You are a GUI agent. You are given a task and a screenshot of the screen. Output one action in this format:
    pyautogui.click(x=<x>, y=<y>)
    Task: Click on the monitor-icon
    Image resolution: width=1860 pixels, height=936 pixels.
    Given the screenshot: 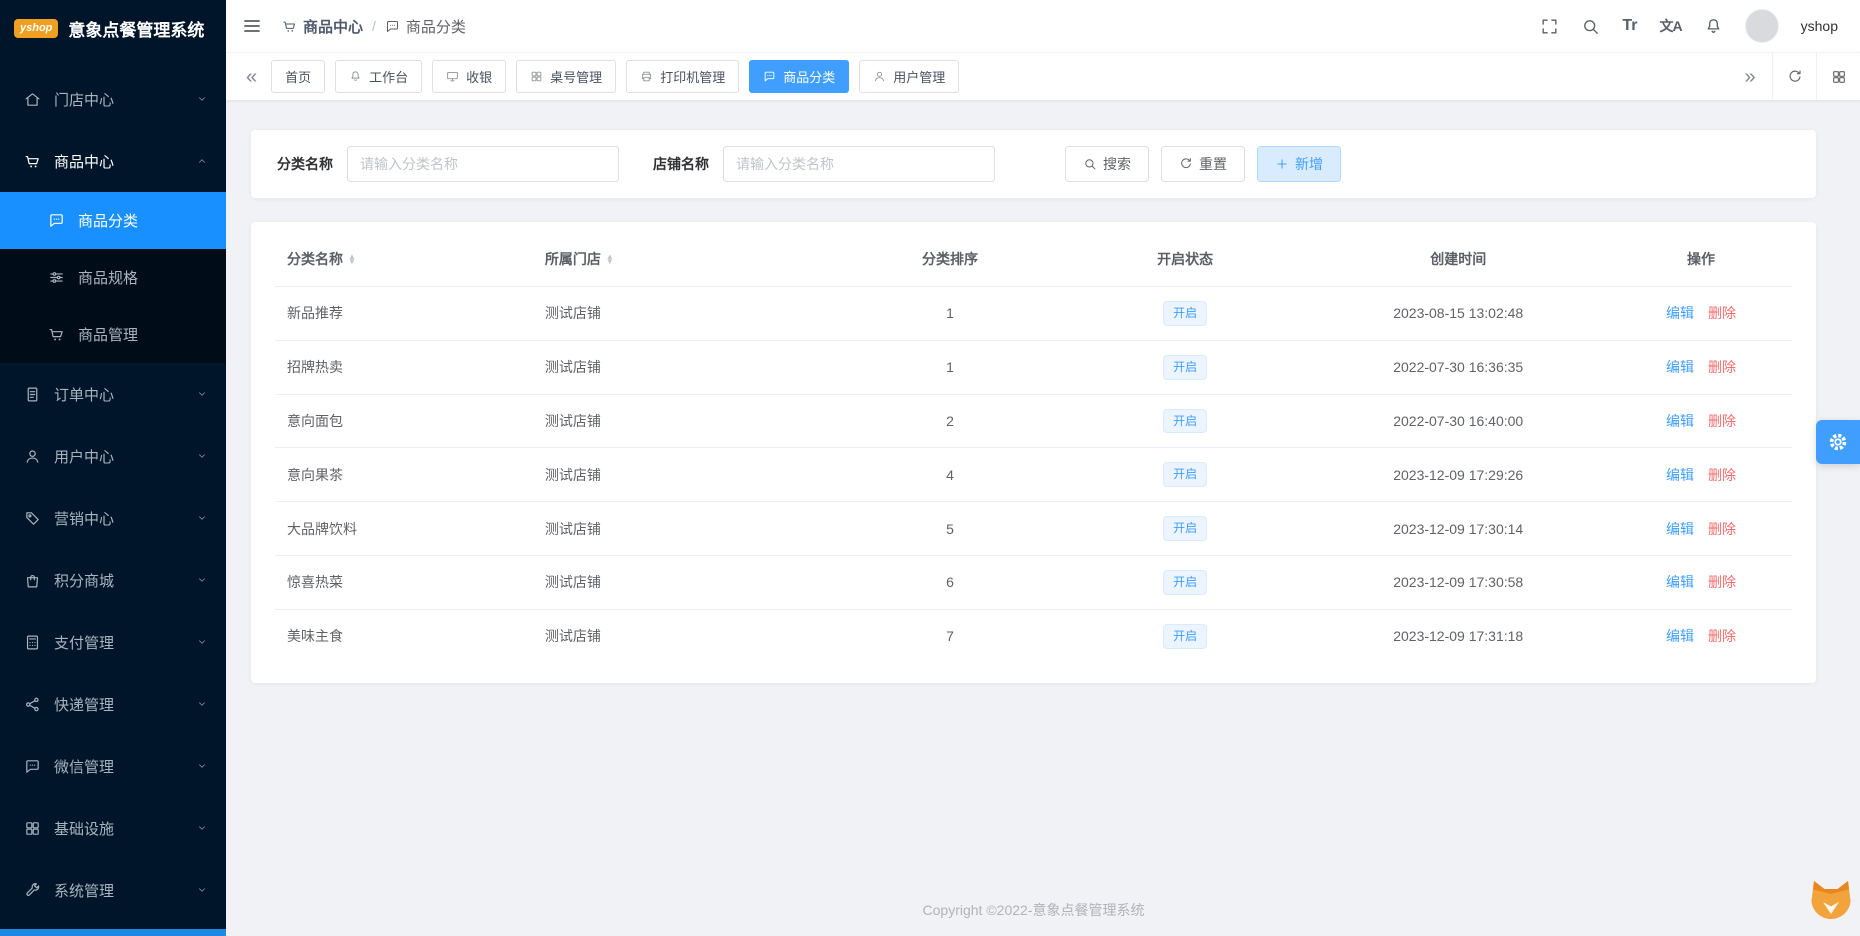 What is the action you would take?
    pyautogui.click(x=452, y=76)
    